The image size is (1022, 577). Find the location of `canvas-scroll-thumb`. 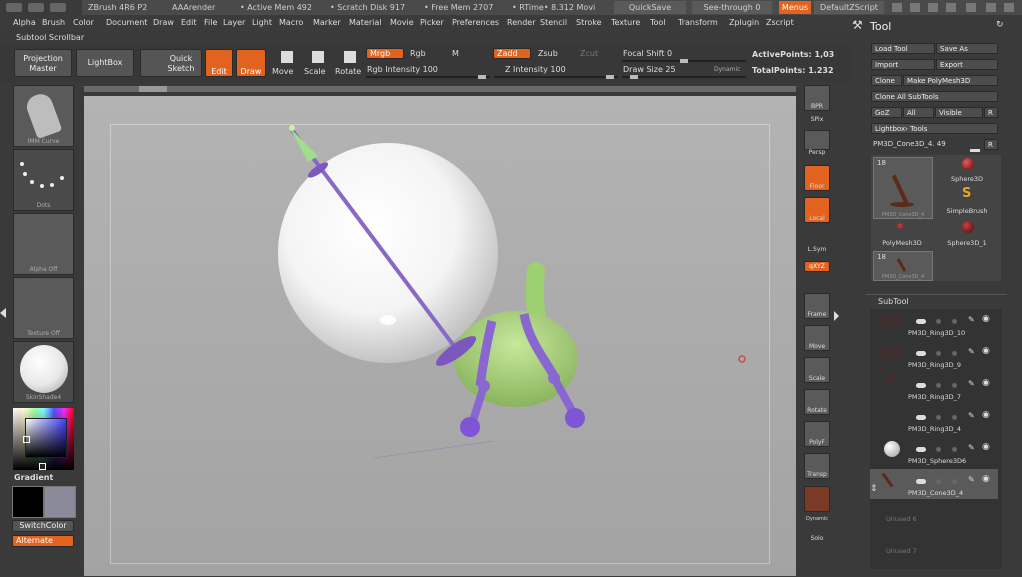

canvas-scroll-thumb is located at coordinates (153, 89).